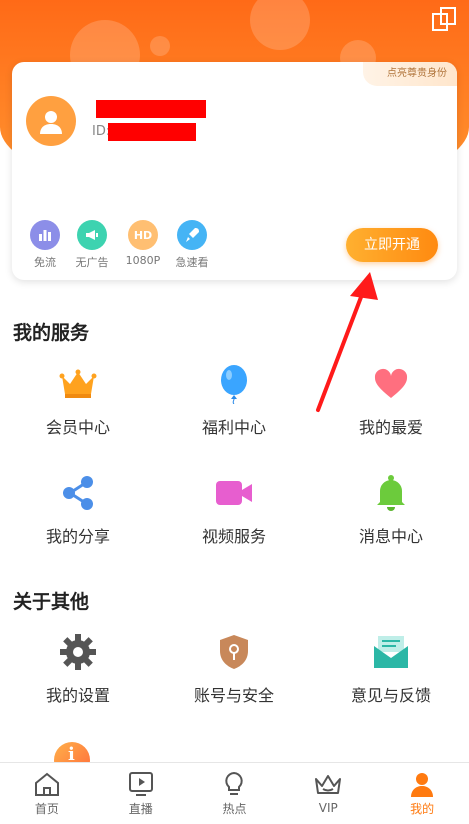 The width and height of the screenshot is (469, 824). I want to click on avatar, so click(51, 121).